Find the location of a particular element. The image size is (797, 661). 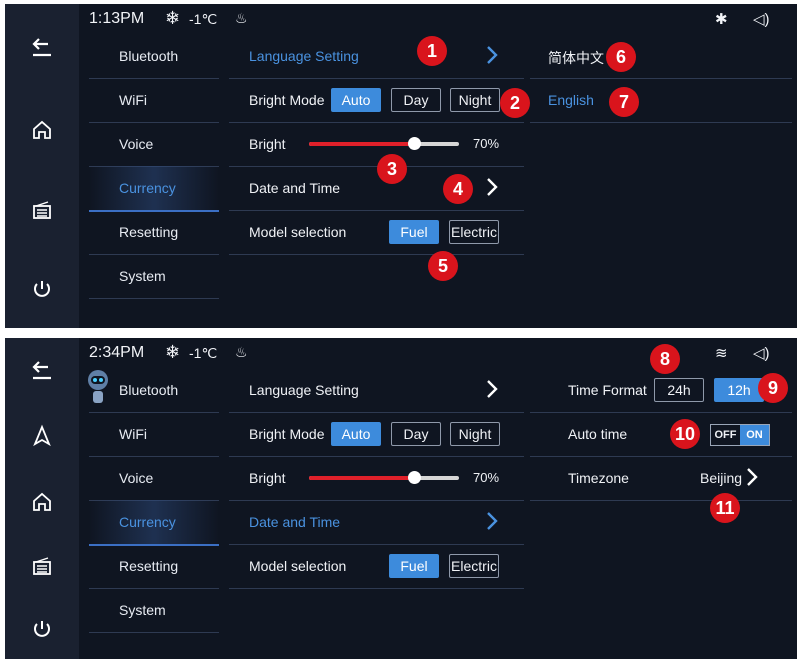

callout-badge: 8 is located at coordinates (665, 359).